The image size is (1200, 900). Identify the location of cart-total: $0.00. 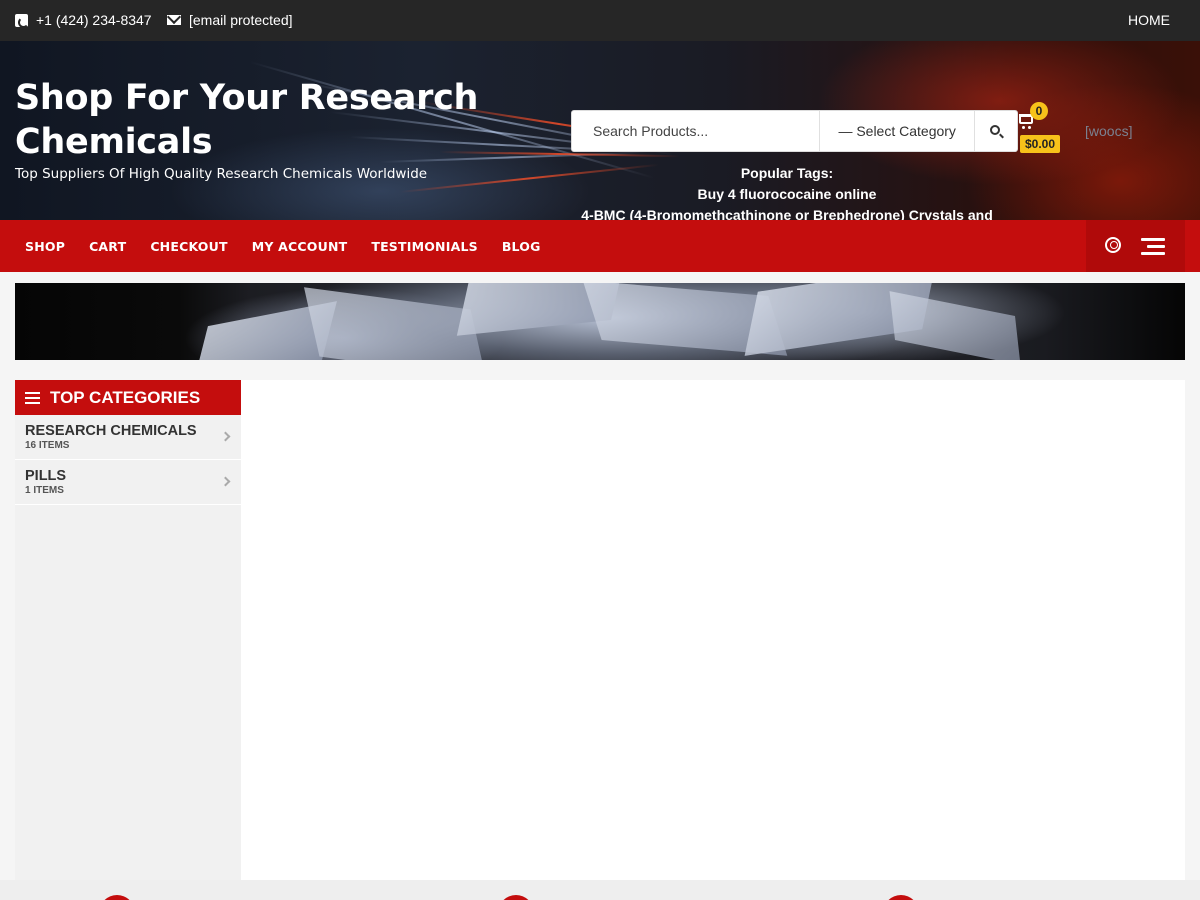
(1040, 144).